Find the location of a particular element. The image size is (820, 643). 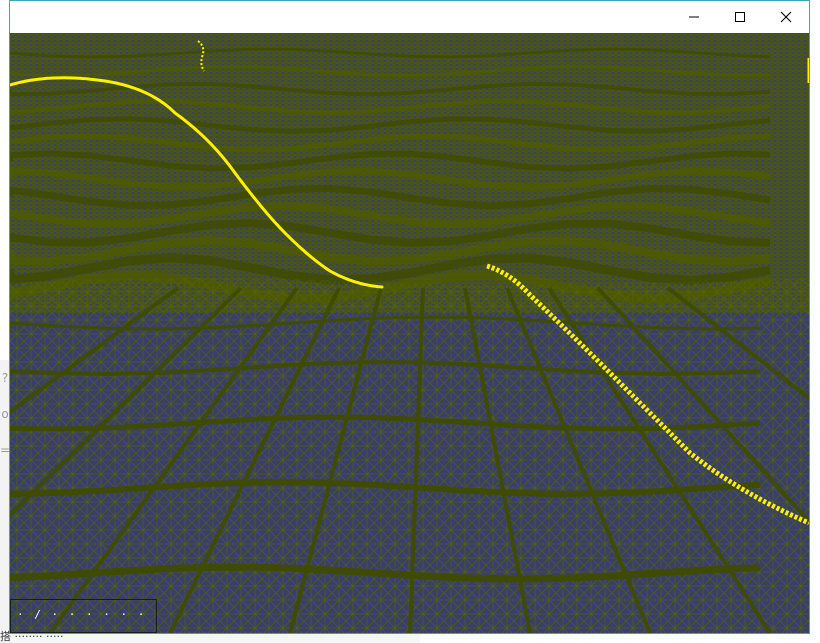

minimize-button is located at coordinates (694, 17).